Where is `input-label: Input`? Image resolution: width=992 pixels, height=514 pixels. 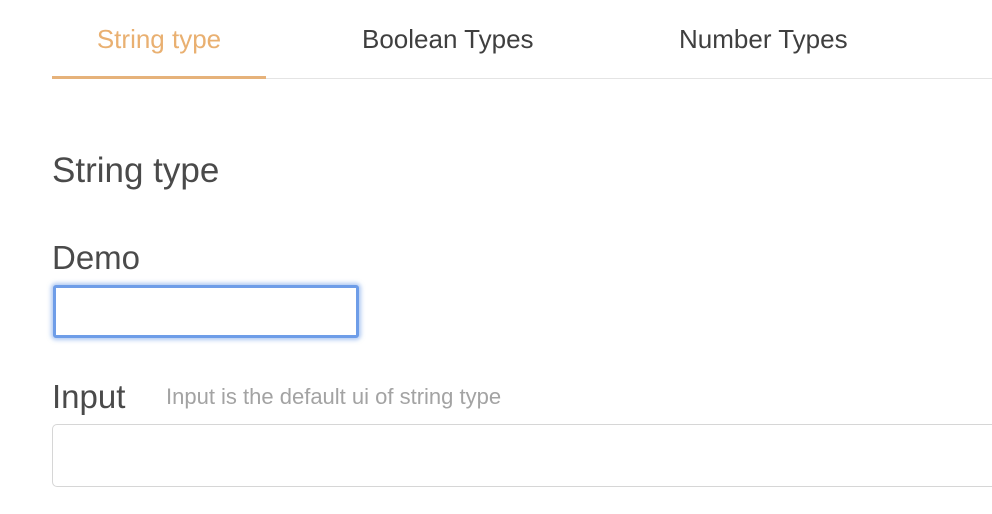
input-label: Input is located at coordinates (89, 396).